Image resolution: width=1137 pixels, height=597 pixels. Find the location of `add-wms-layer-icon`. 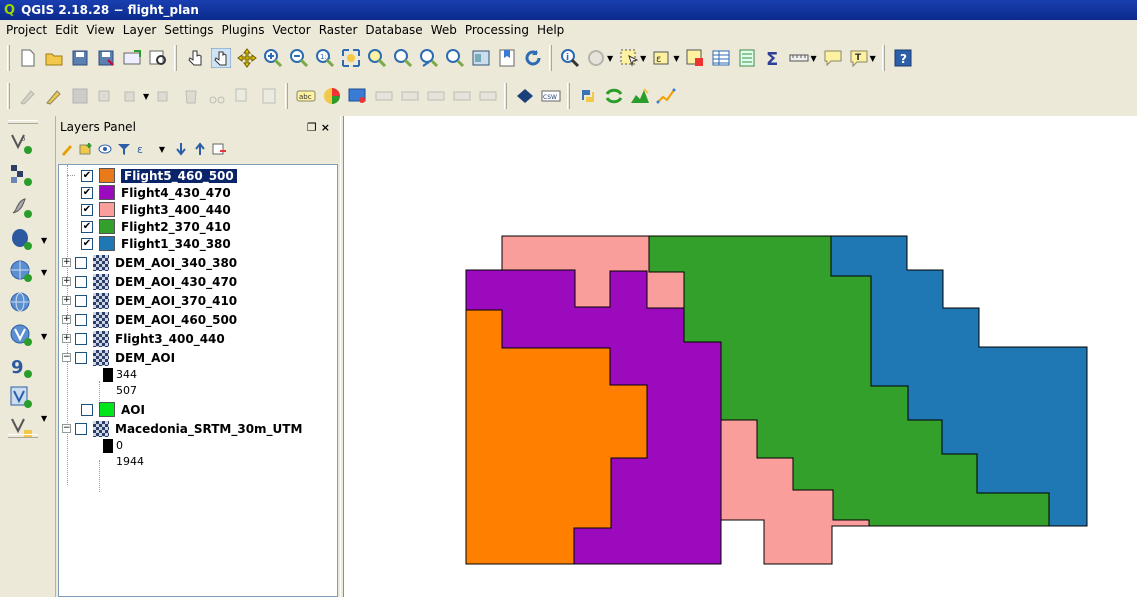

add-wms-layer-icon is located at coordinates (21, 271).